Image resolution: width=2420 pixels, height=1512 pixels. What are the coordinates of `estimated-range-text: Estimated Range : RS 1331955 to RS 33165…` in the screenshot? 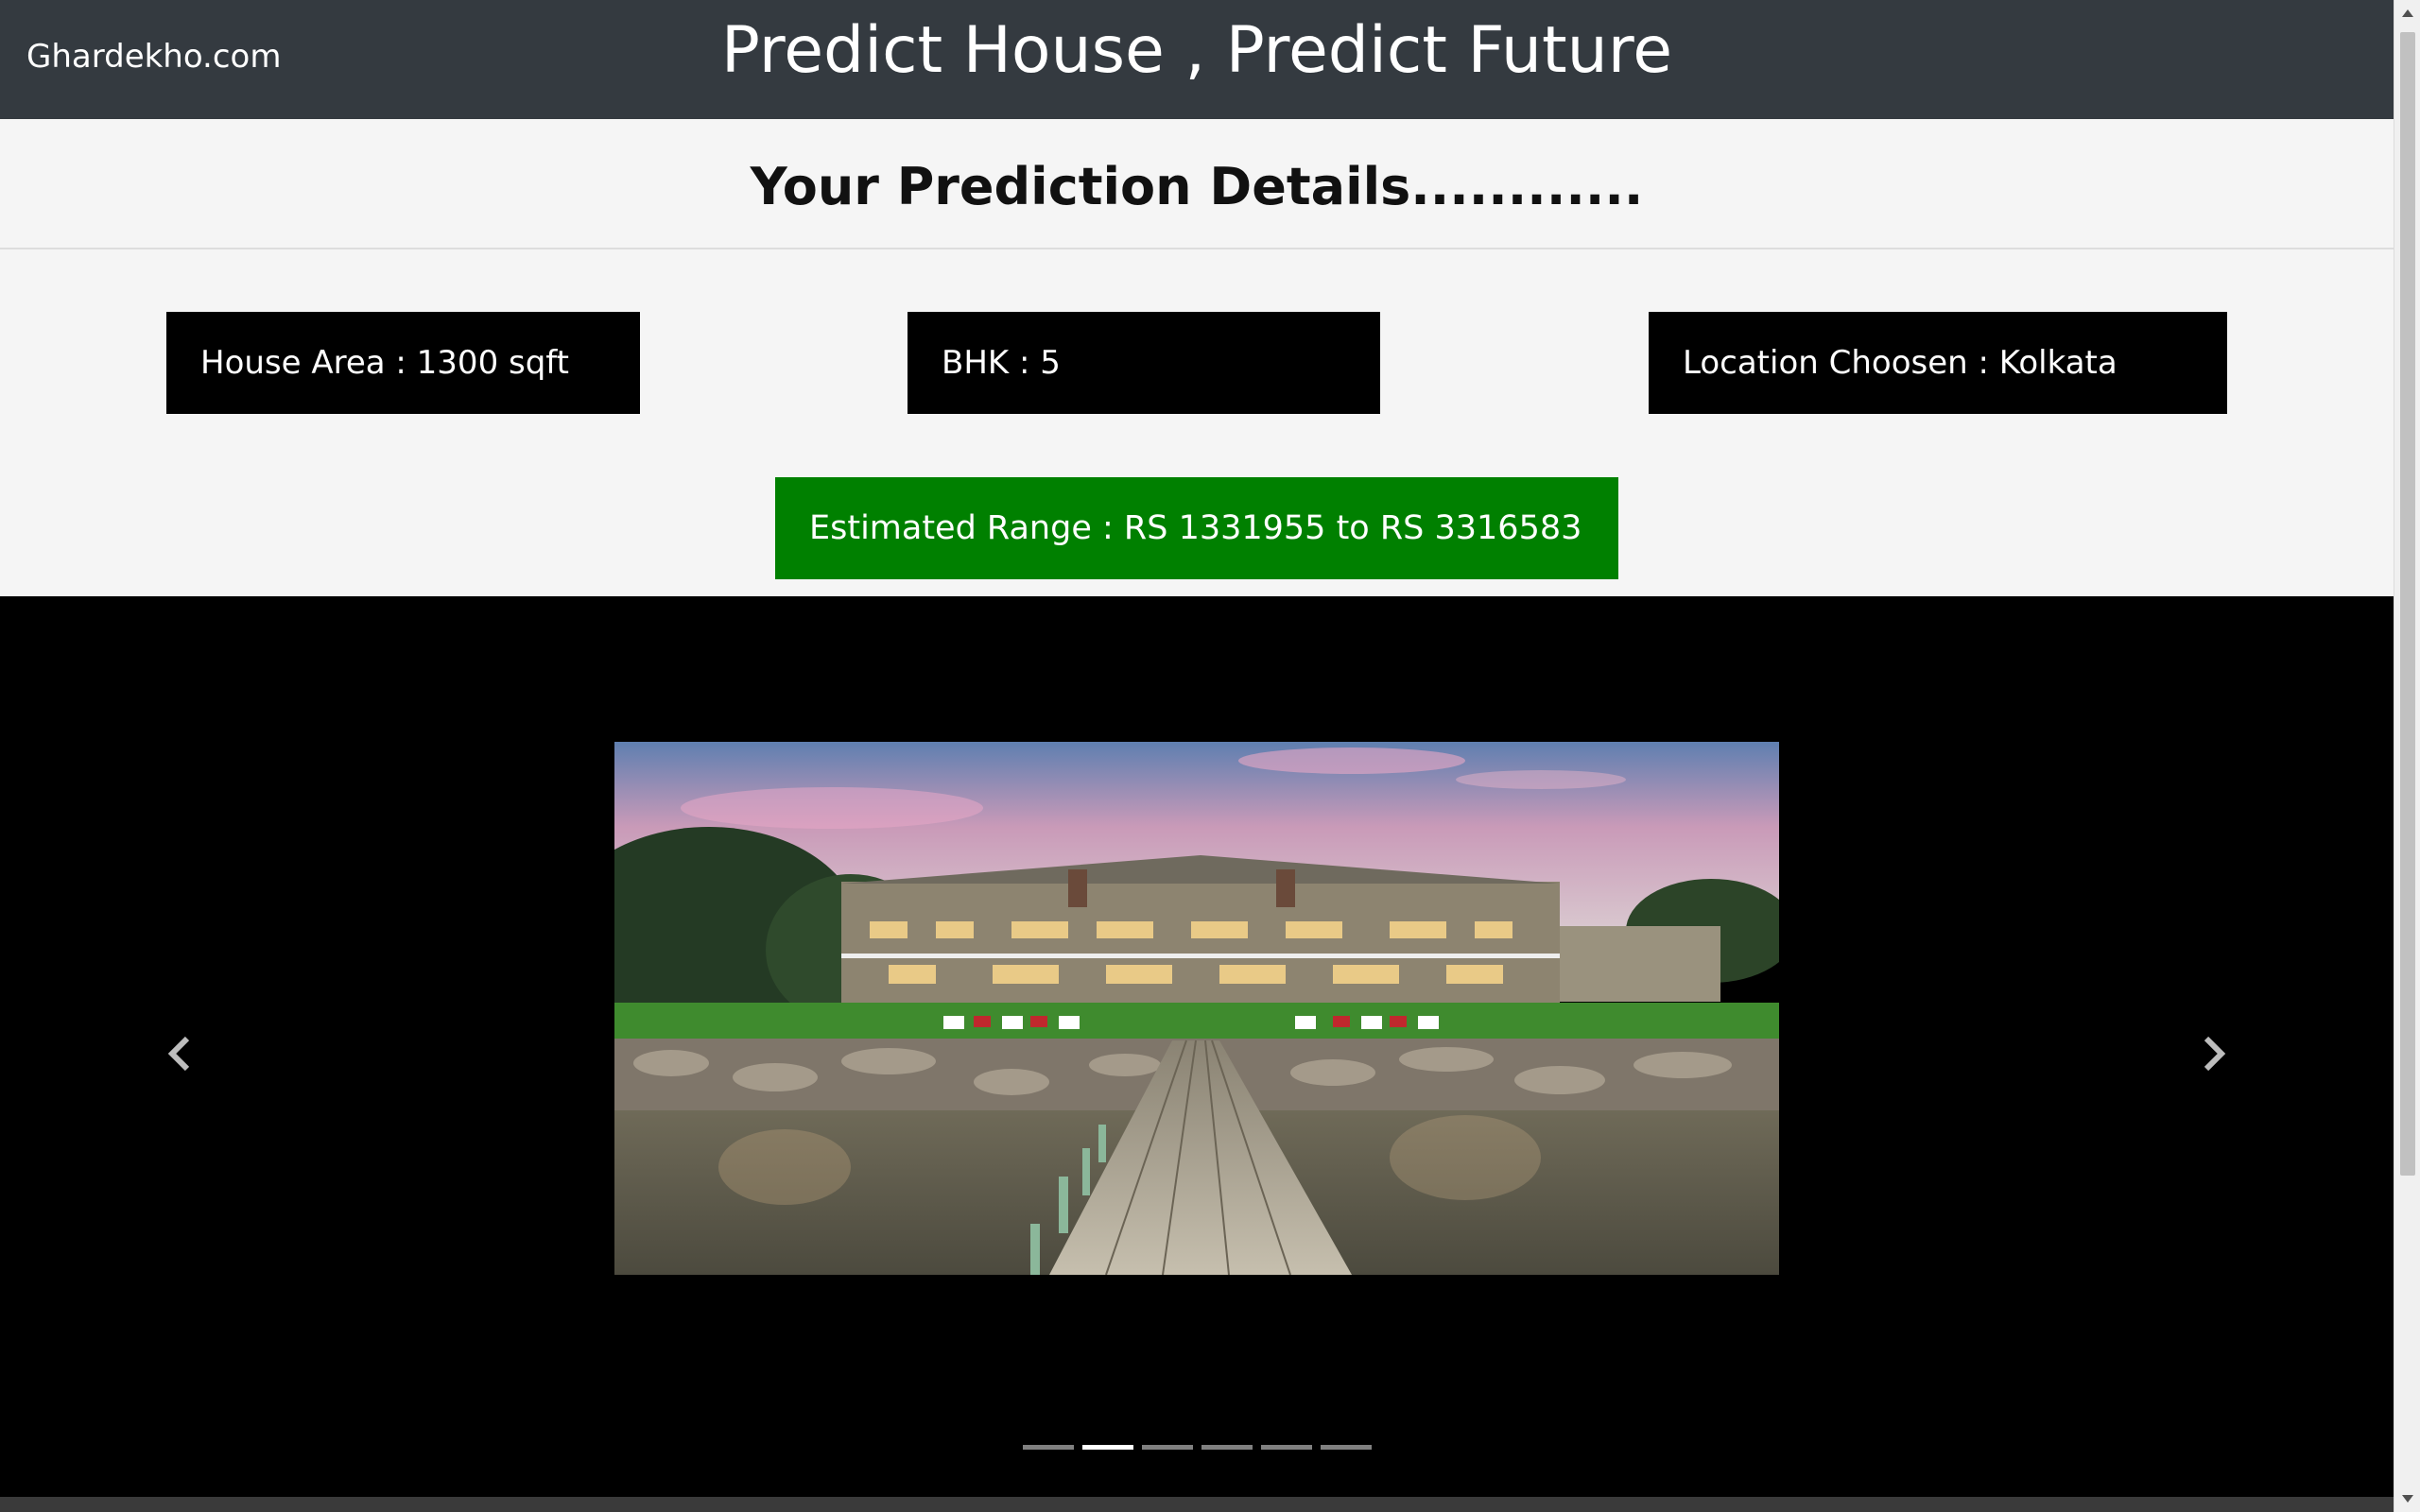 It's located at (1196, 528).